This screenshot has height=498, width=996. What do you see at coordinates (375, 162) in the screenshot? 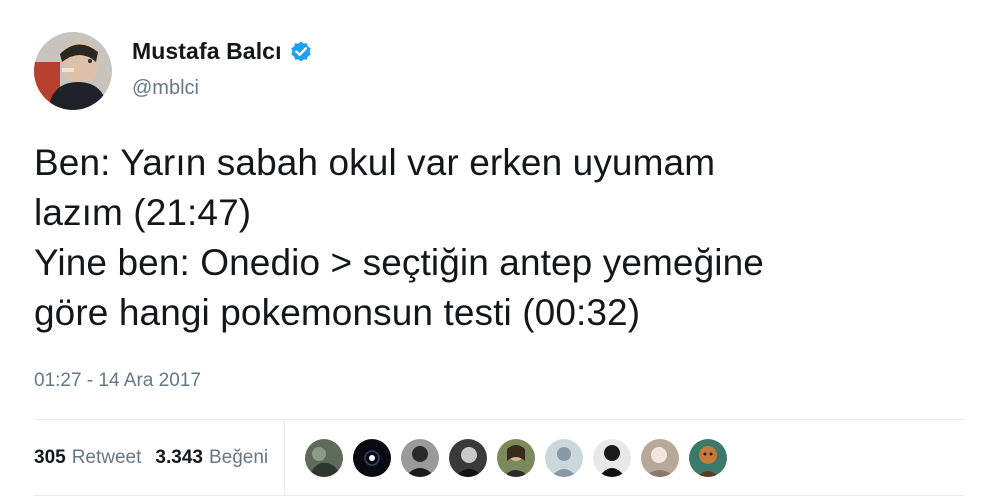
I see `tweet-text-line: Ben: Yarın sabah okul var erken uyumam` at bounding box center [375, 162].